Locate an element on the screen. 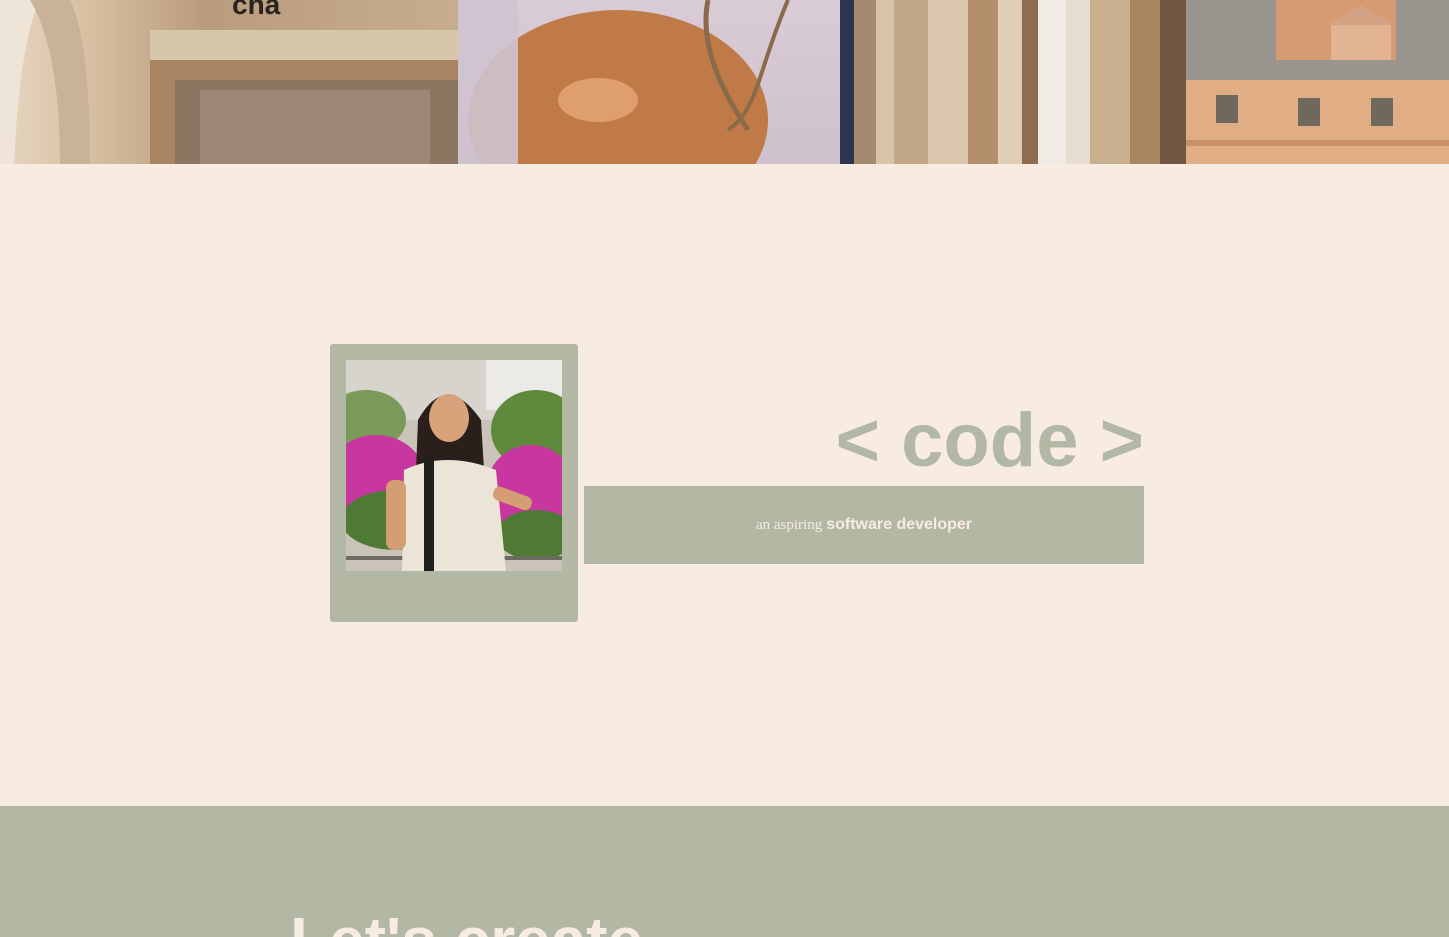 This screenshot has width=1449, height=937. rooftop-photo is located at coordinates (1317, 82).